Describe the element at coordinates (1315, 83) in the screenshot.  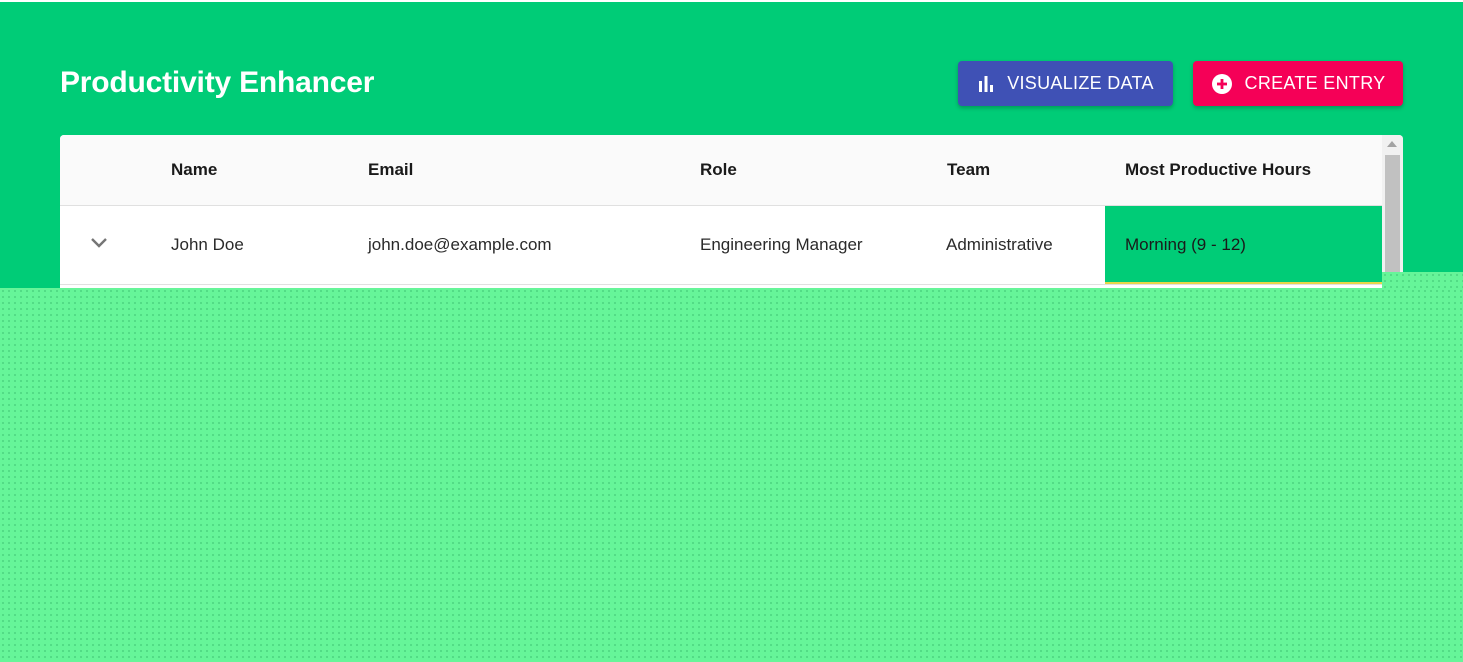
I see `create-entry-label: CREATE ENTRY` at that location.